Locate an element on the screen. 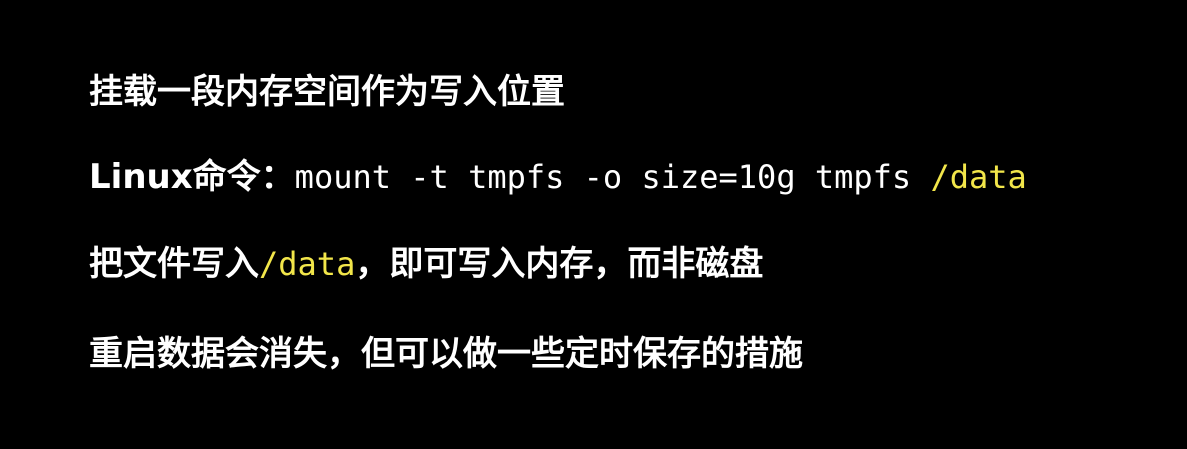 Image resolution: width=1187 pixels, height=449 pixels. data-path-inline: /data is located at coordinates (307, 264).